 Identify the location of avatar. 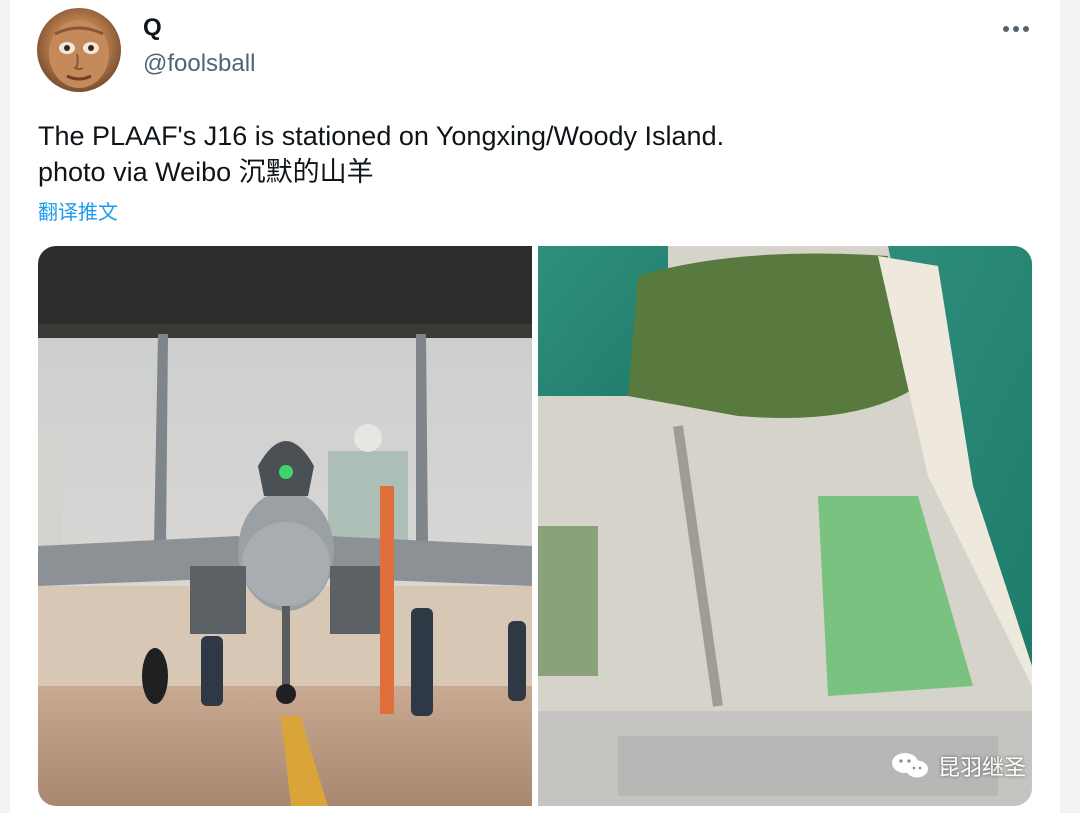
(79, 50).